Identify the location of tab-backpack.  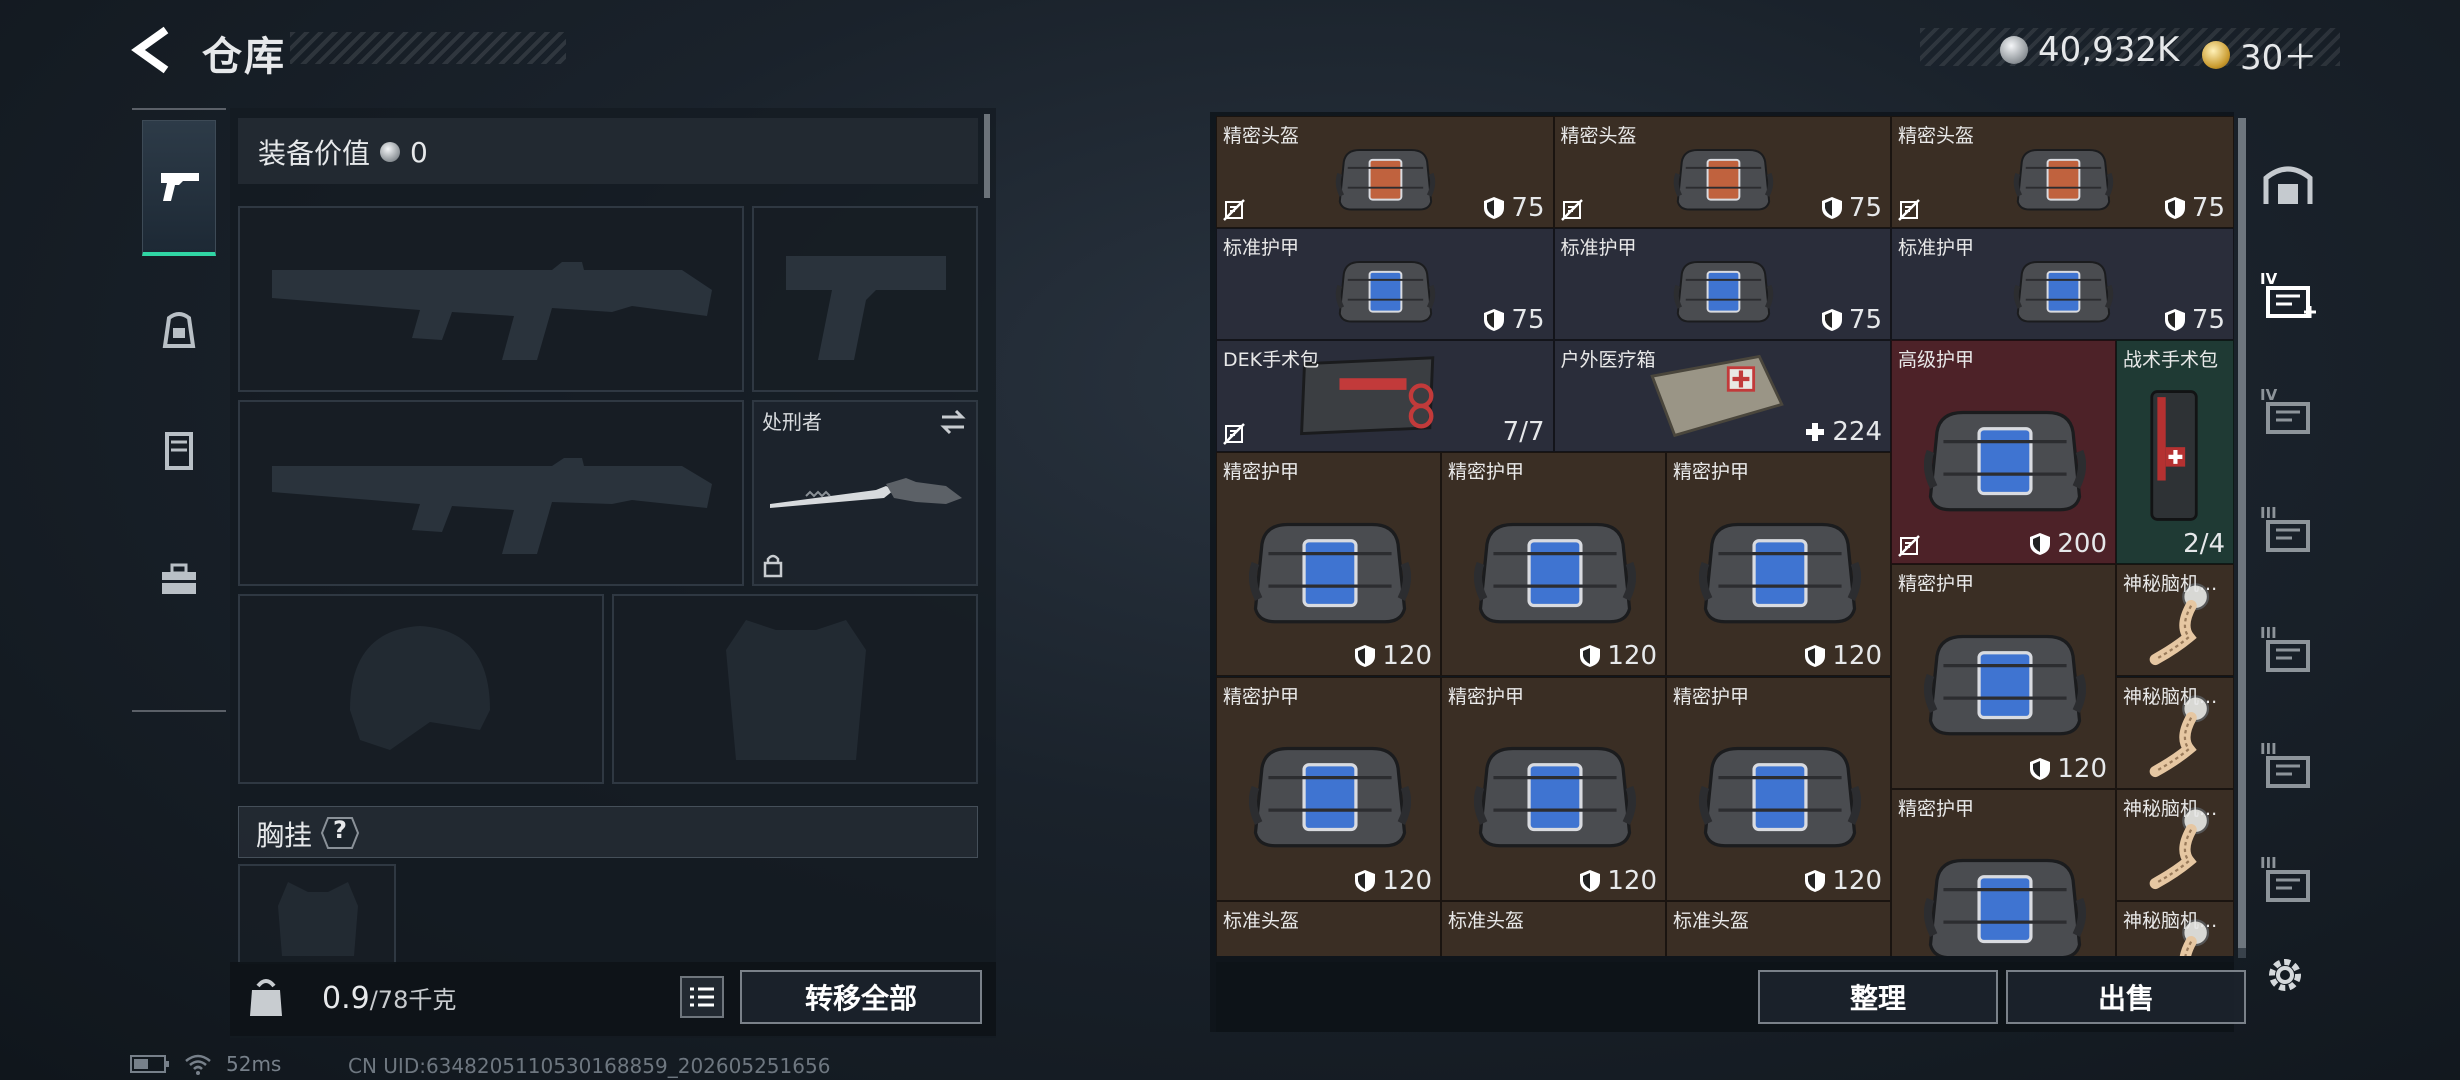
(179, 330).